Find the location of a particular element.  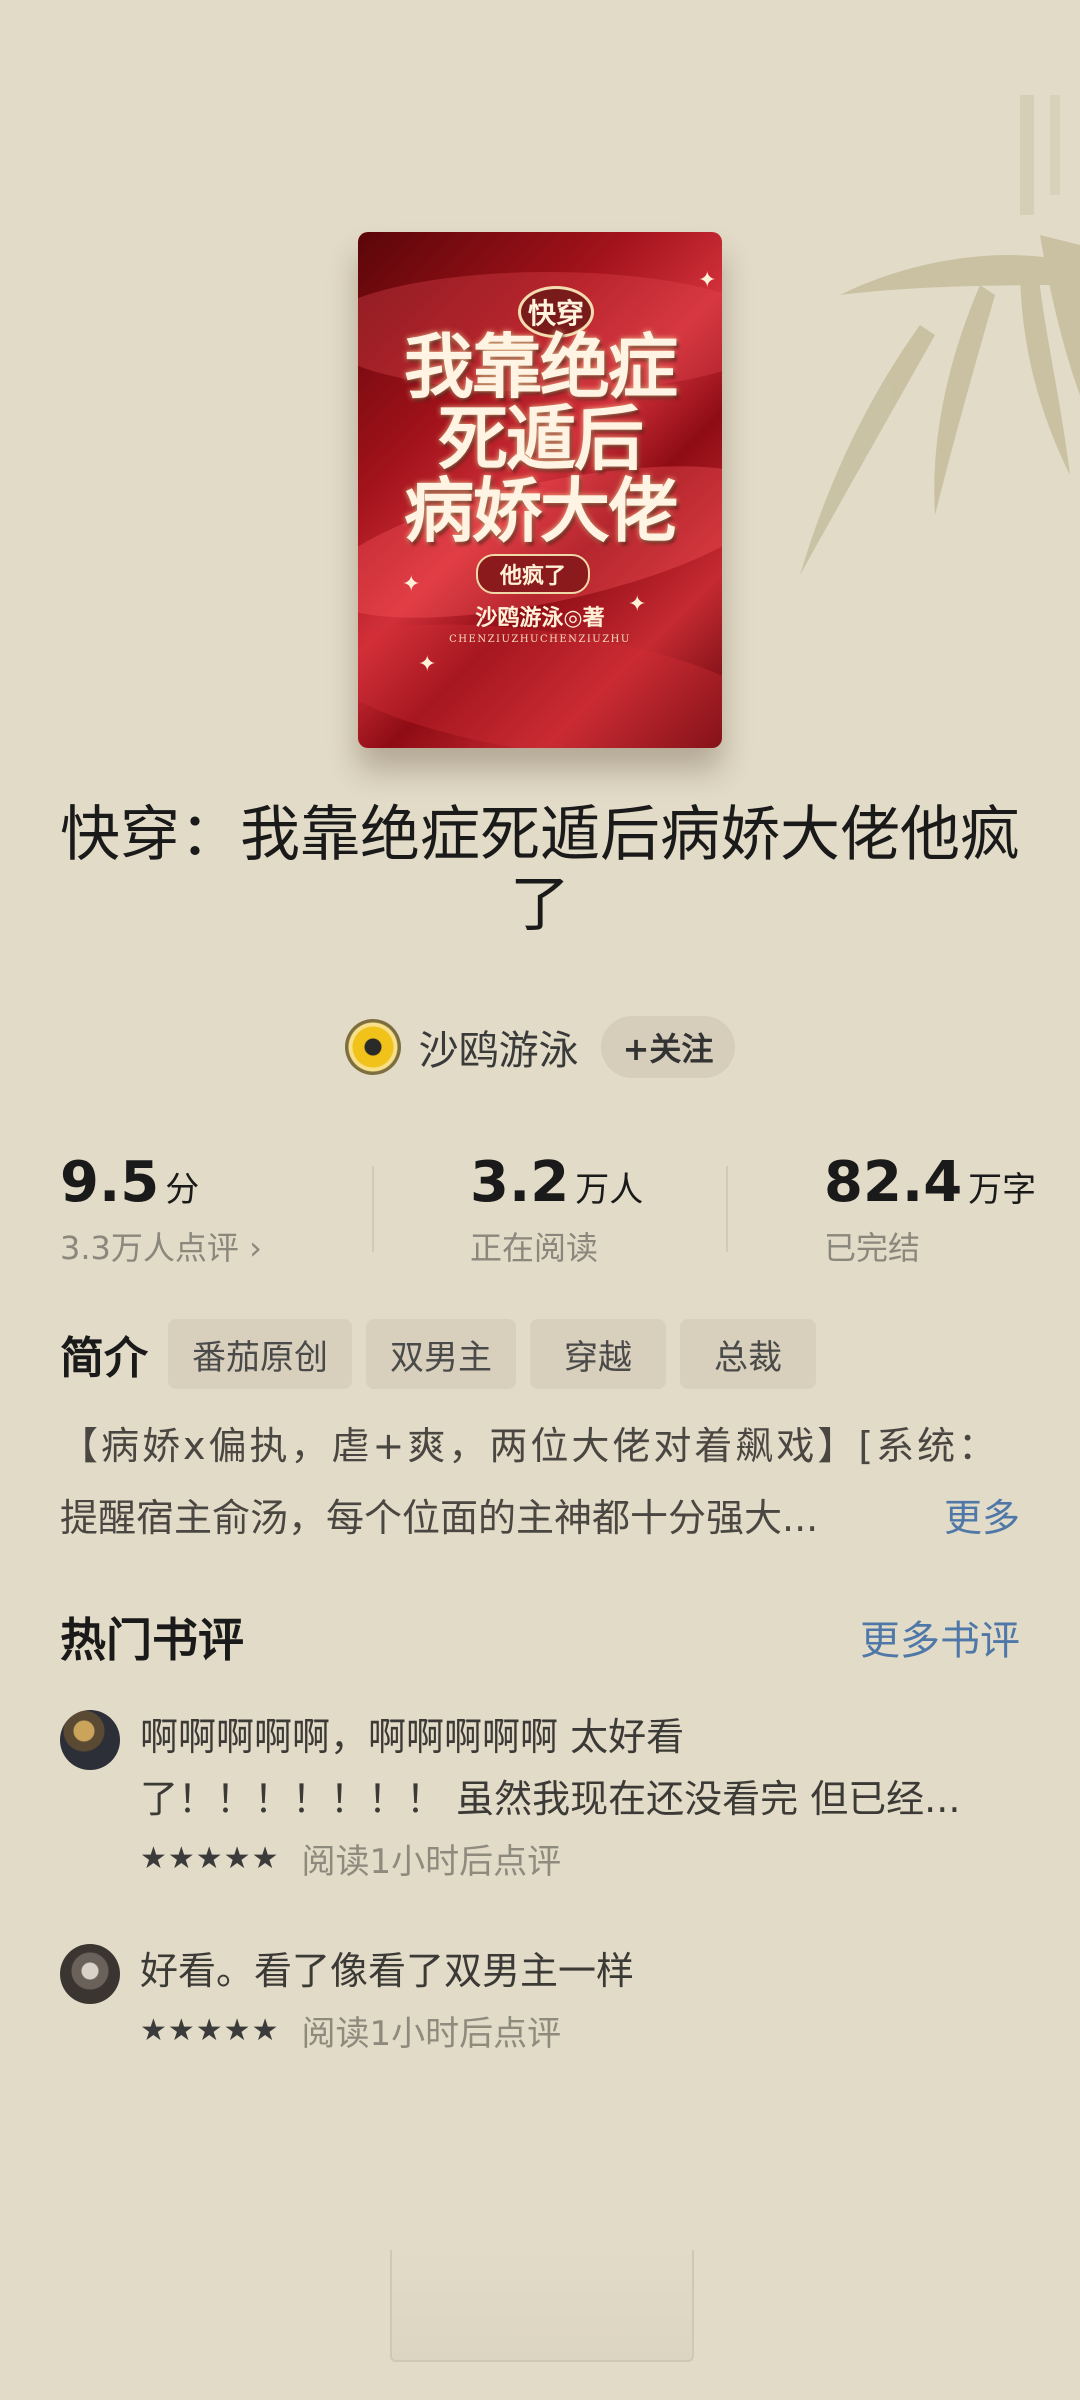

cover-title-line: 病娇大佬 is located at coordinates (541, 510).